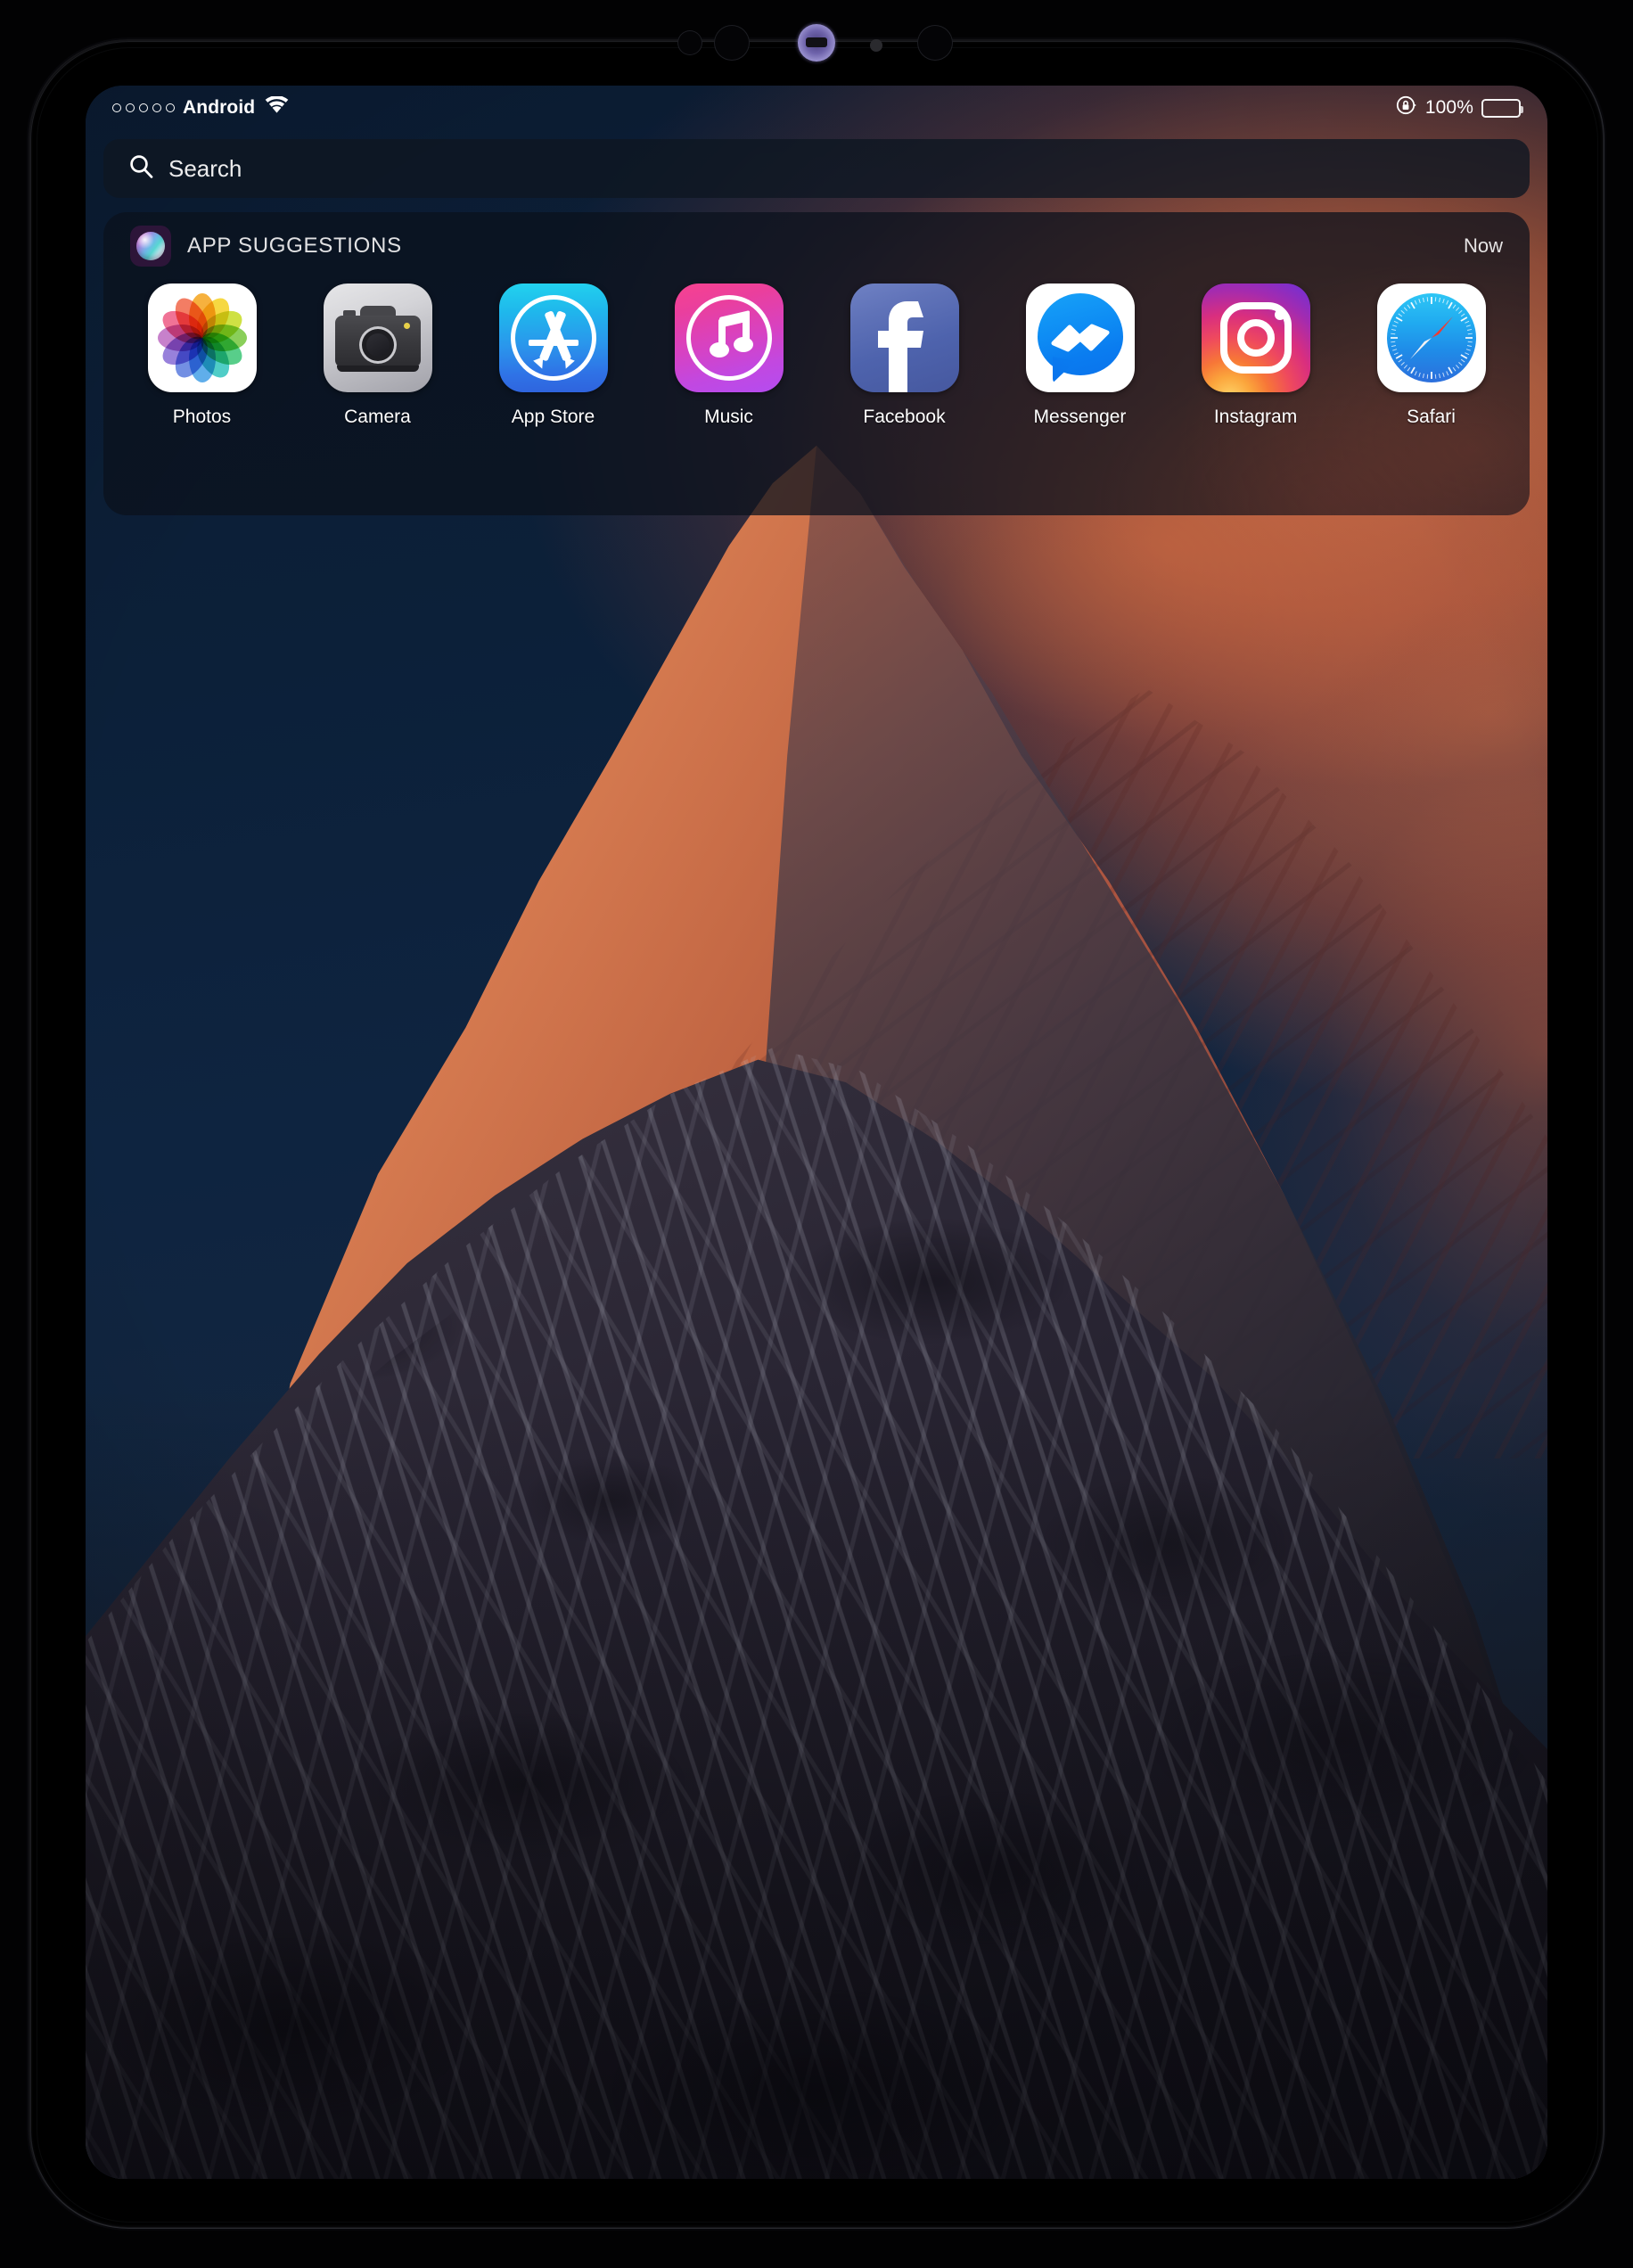  I want to click on app-item-photos: Photos, so click(202, 356).